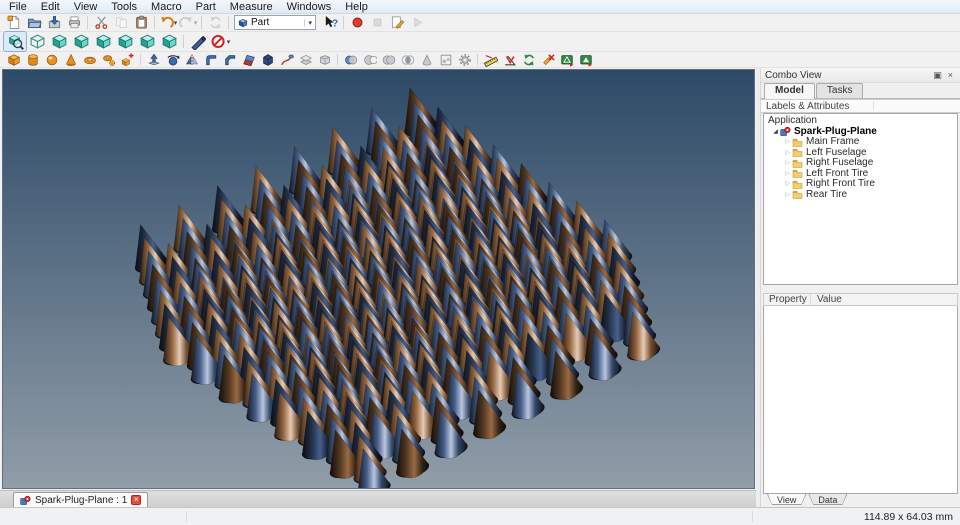  I want to click on toolbar-button-axonometric, so click(37, 41).